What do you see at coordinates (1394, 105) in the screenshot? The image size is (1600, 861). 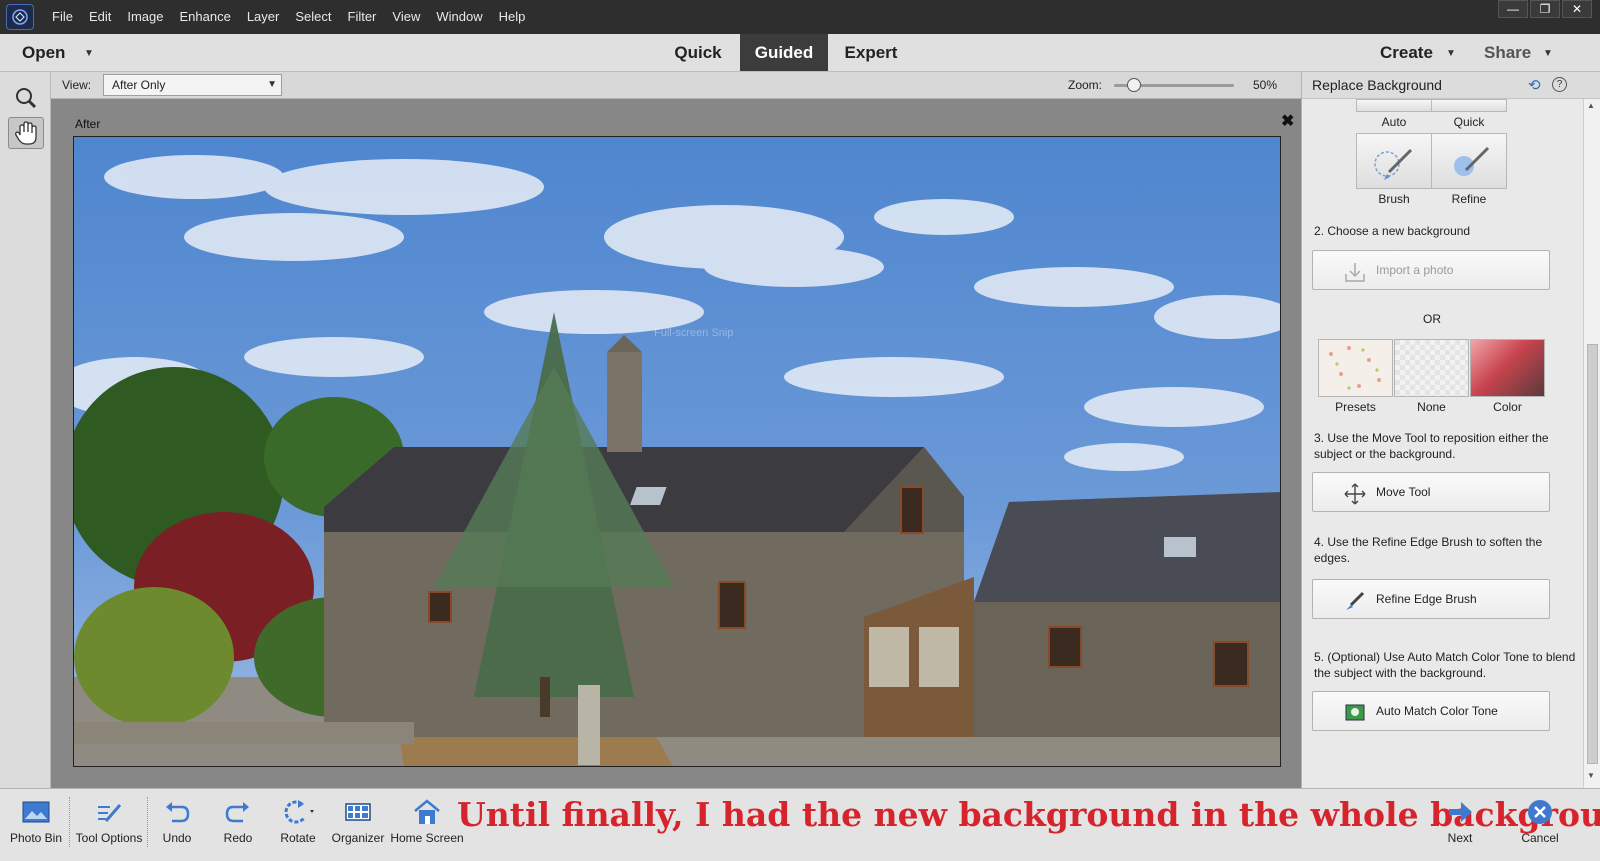 I see `auto-select-icon` at bounding box center [1394, 105].